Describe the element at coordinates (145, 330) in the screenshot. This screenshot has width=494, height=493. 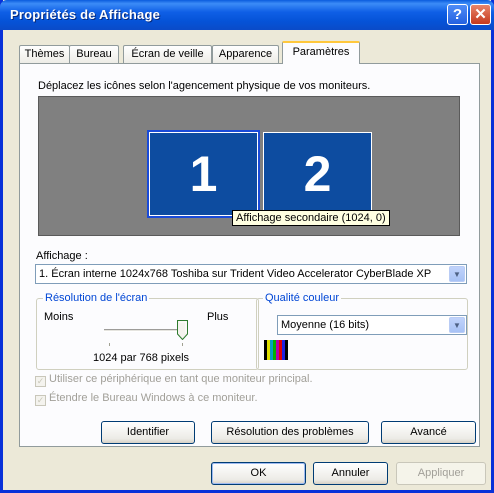
I see `resolution-slider-track` at that location.